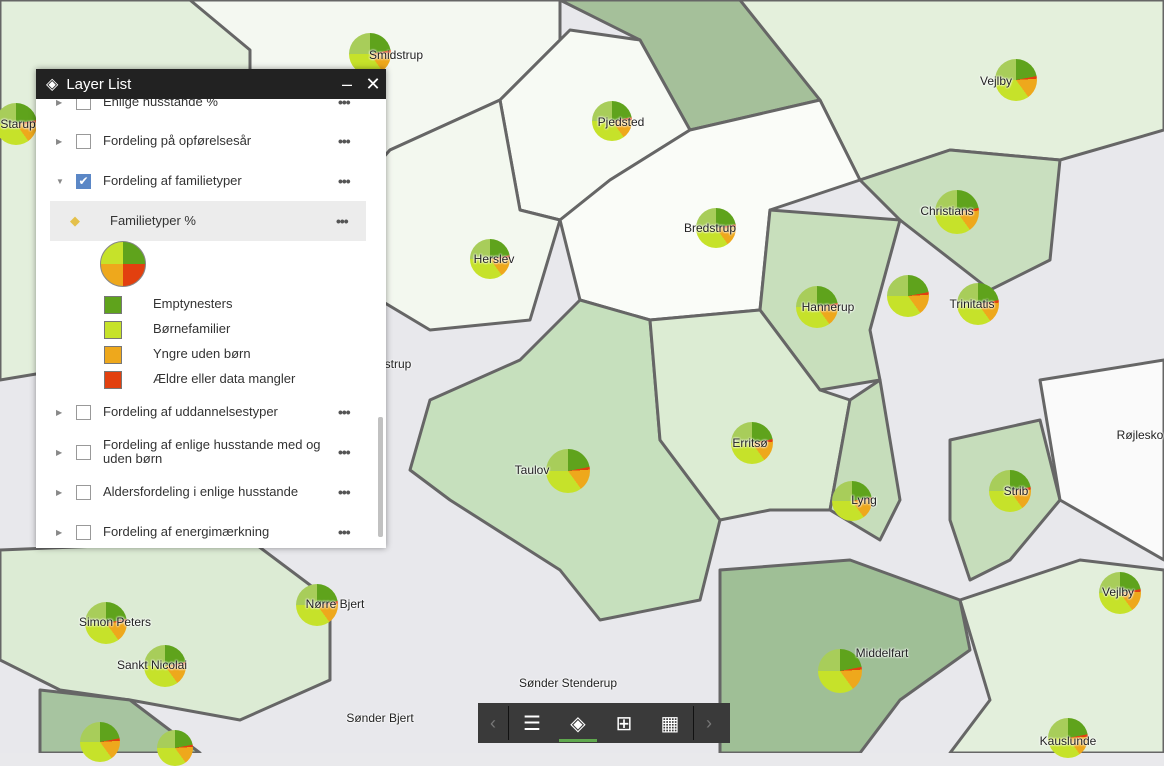 The width and height of the screenshot is (1164, 766). What do you see at coordinates (947, 211) in the screenshot?
I see `place-label: Christians` at bounding box center [947, 211].